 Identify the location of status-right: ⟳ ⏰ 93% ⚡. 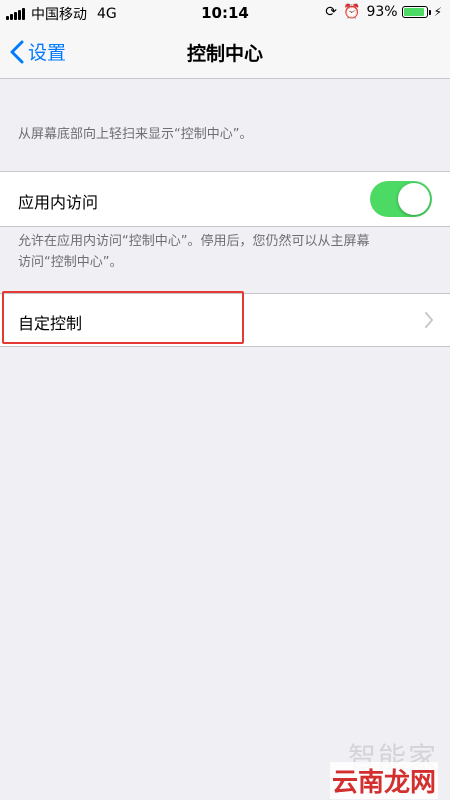
(383, 12).